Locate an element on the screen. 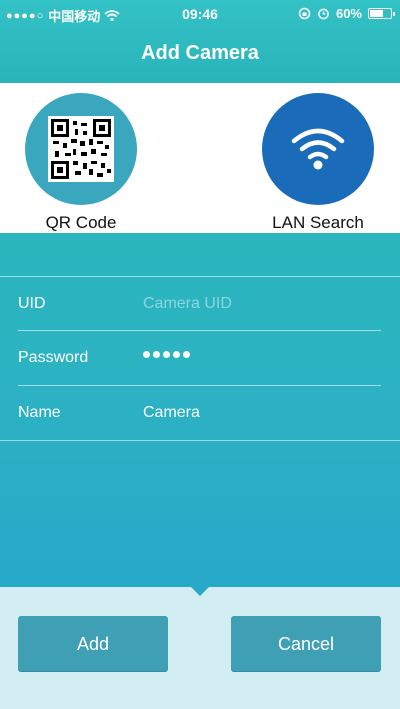  battery-icon is located at coordinates (381, 13).